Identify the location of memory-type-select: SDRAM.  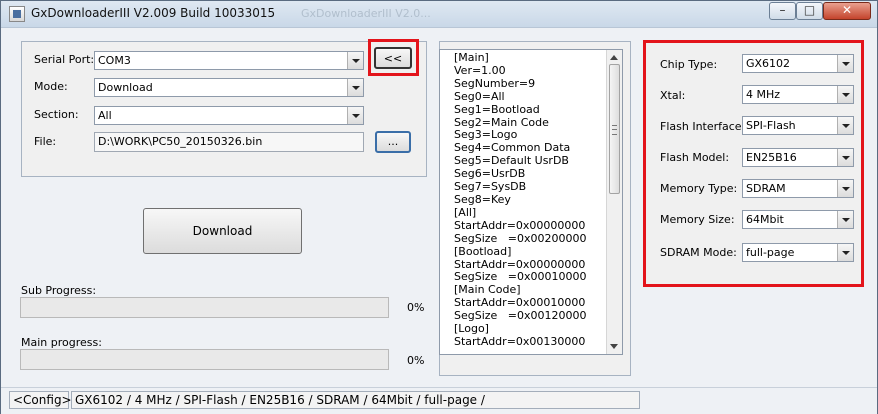
(798, 188).